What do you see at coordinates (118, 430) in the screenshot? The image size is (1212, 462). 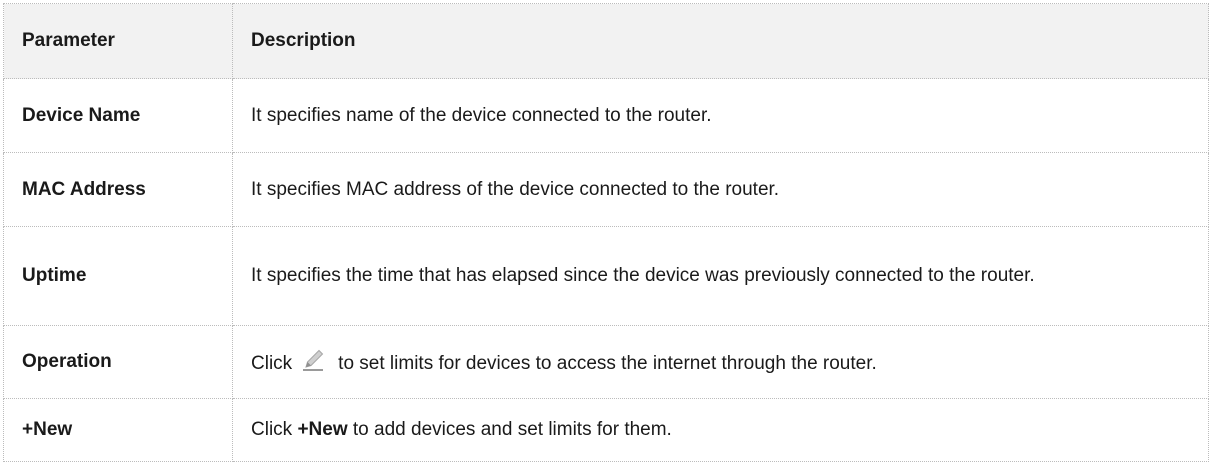 I see `parameter-cell: +New` at bounding box center [118, 430].